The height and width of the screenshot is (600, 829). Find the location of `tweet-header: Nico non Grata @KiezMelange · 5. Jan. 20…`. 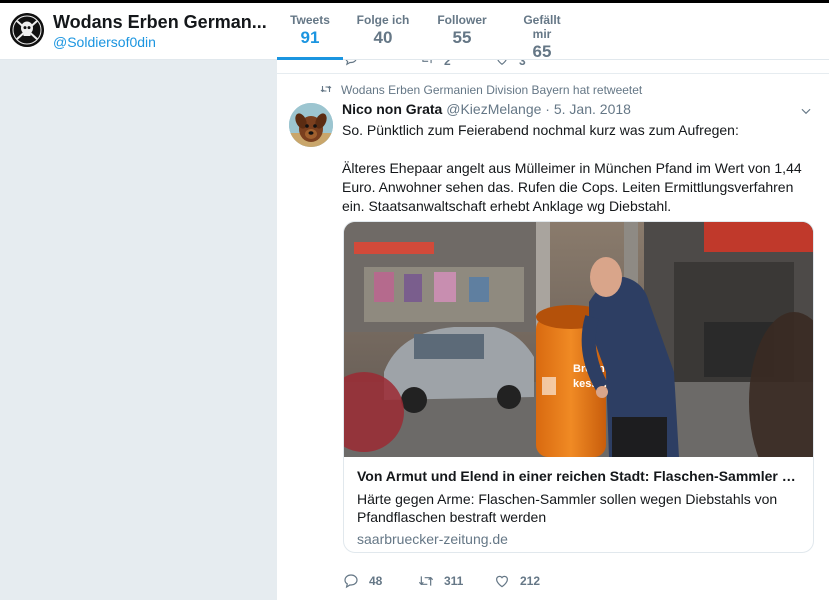

tweet-header: Nico non Grata @KiezMelange · 5. Jan. 20… is located at coordinates (486, 109).